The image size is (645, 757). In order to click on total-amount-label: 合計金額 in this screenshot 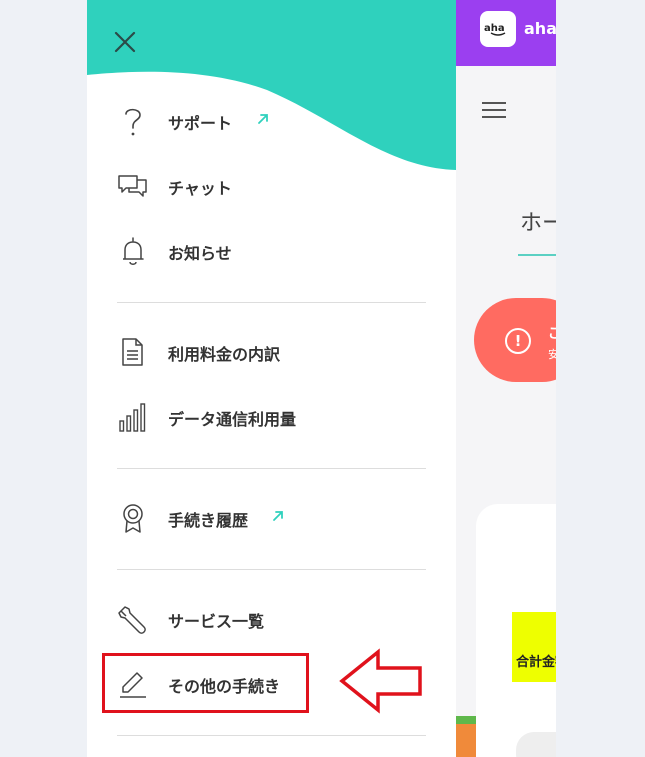, I will do `click(536, 662)`.